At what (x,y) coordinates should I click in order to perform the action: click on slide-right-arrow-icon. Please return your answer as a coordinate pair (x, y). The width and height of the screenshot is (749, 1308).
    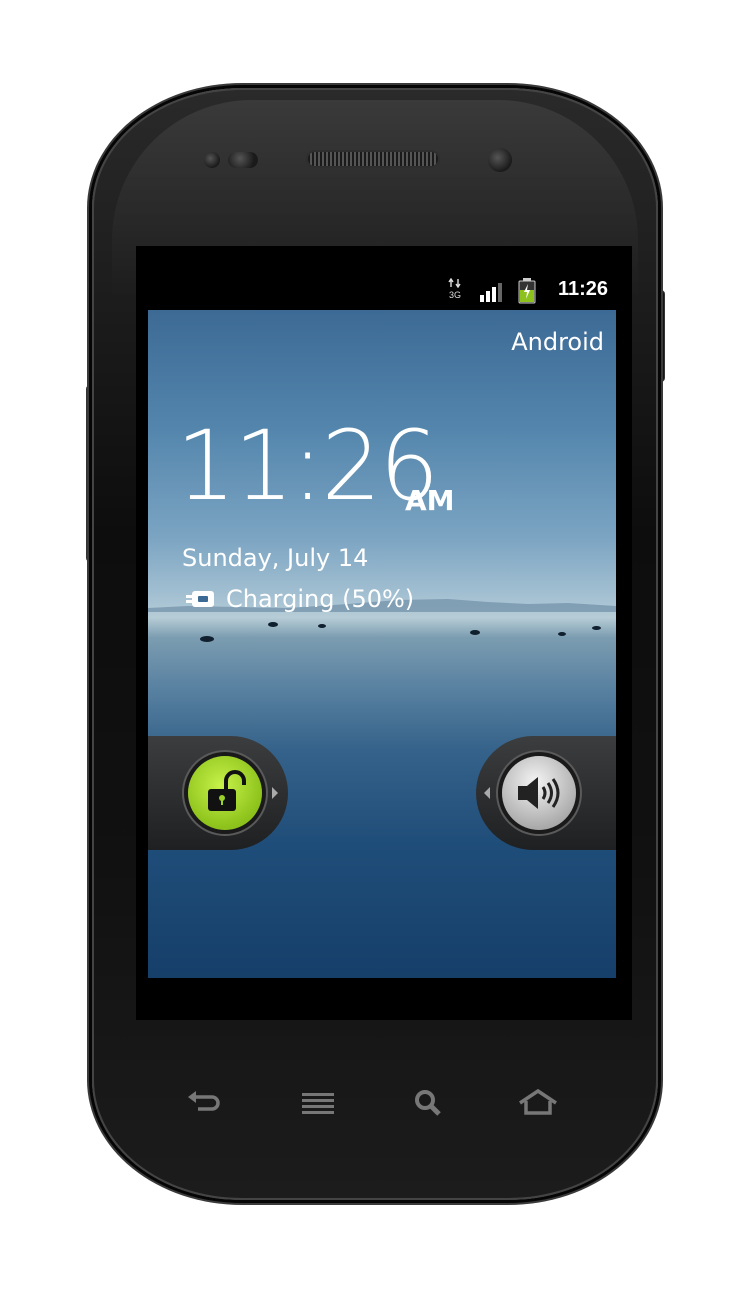
    Looking at the image, I should click on (275, 793).